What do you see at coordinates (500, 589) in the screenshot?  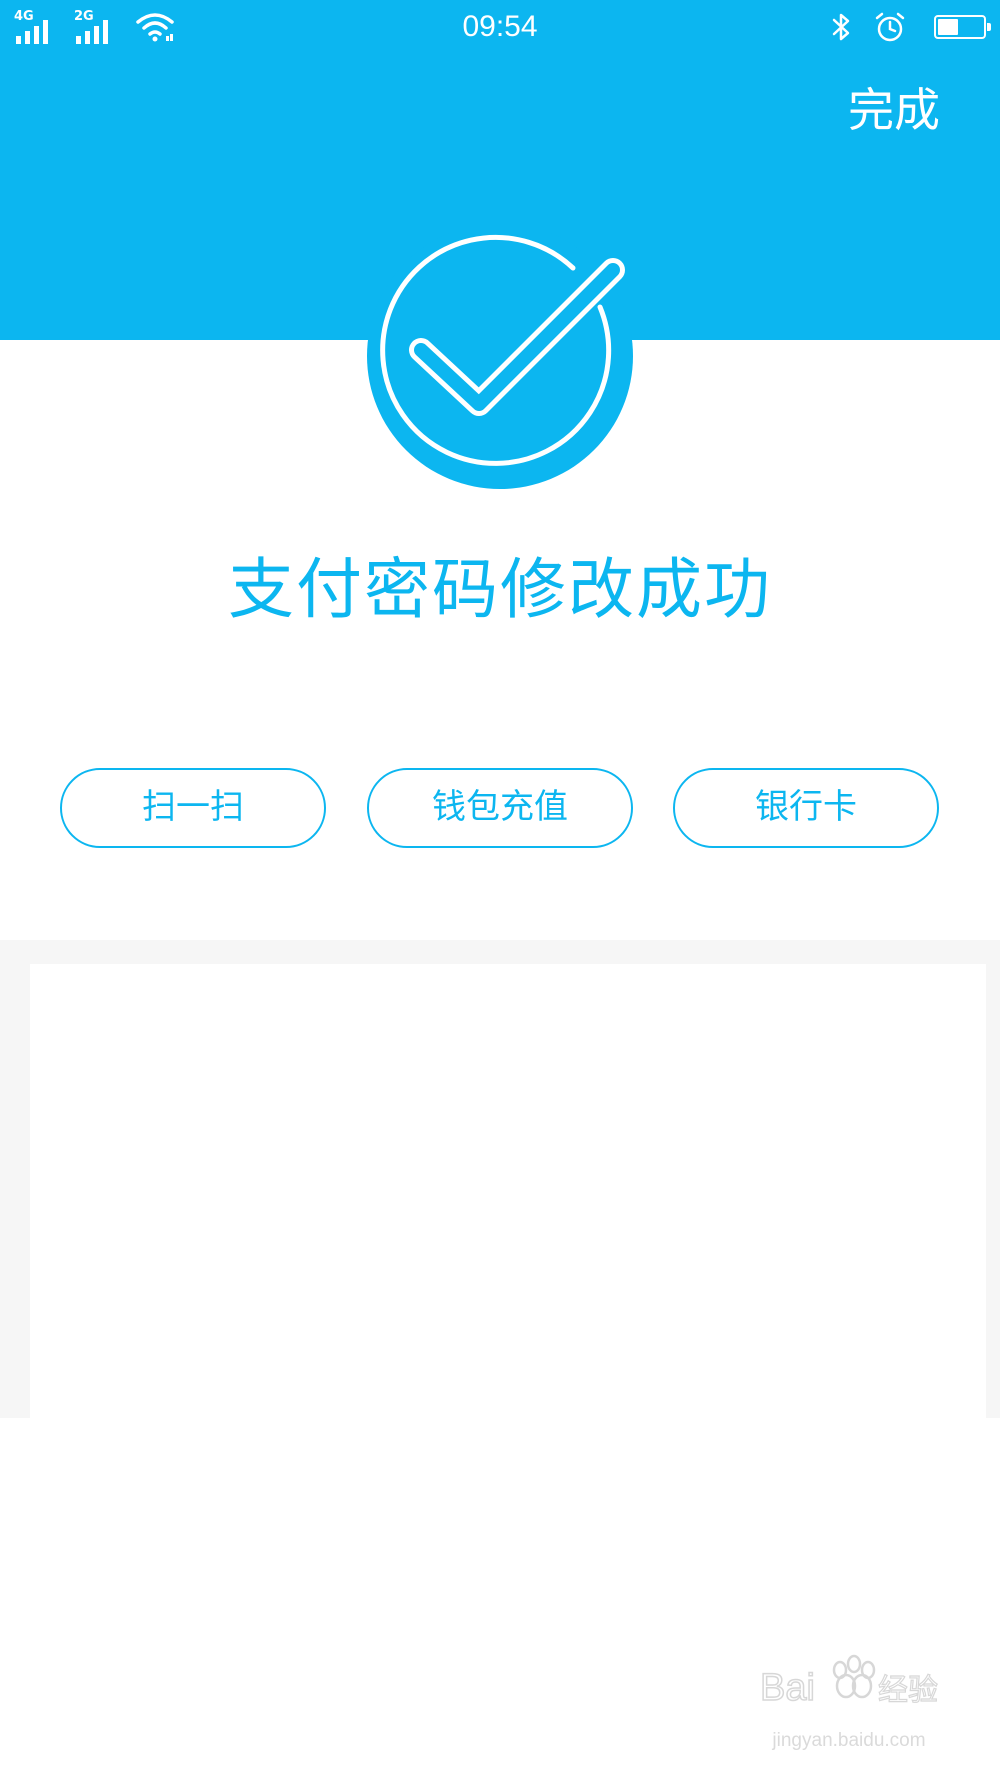 I see `result-title: 支付密码修改成功` at bounding box center [500, 589].